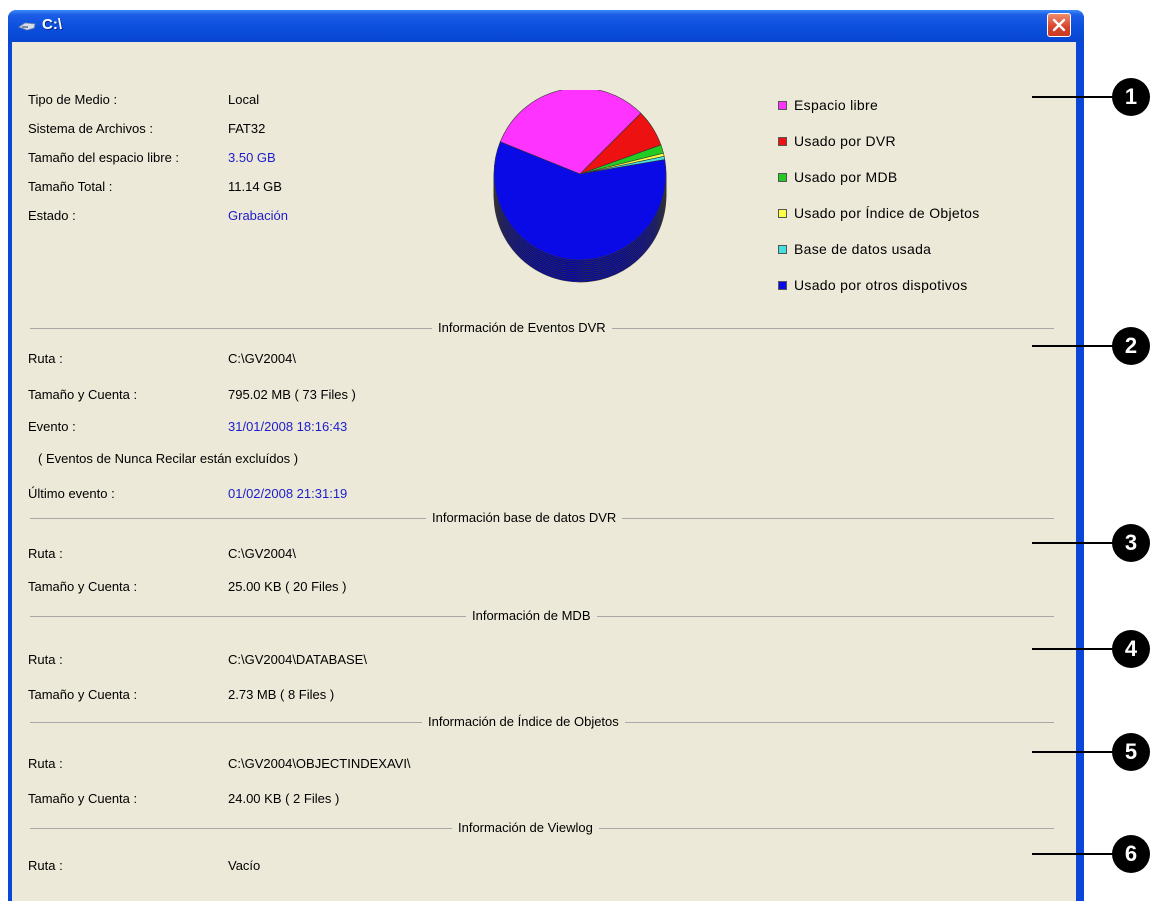 This screenshot has width=1156, height=901. What do you see at coordinates (1131, 854) in the screenshot?
I see `callout-badge: 6` at bounding box center [1131, 854].